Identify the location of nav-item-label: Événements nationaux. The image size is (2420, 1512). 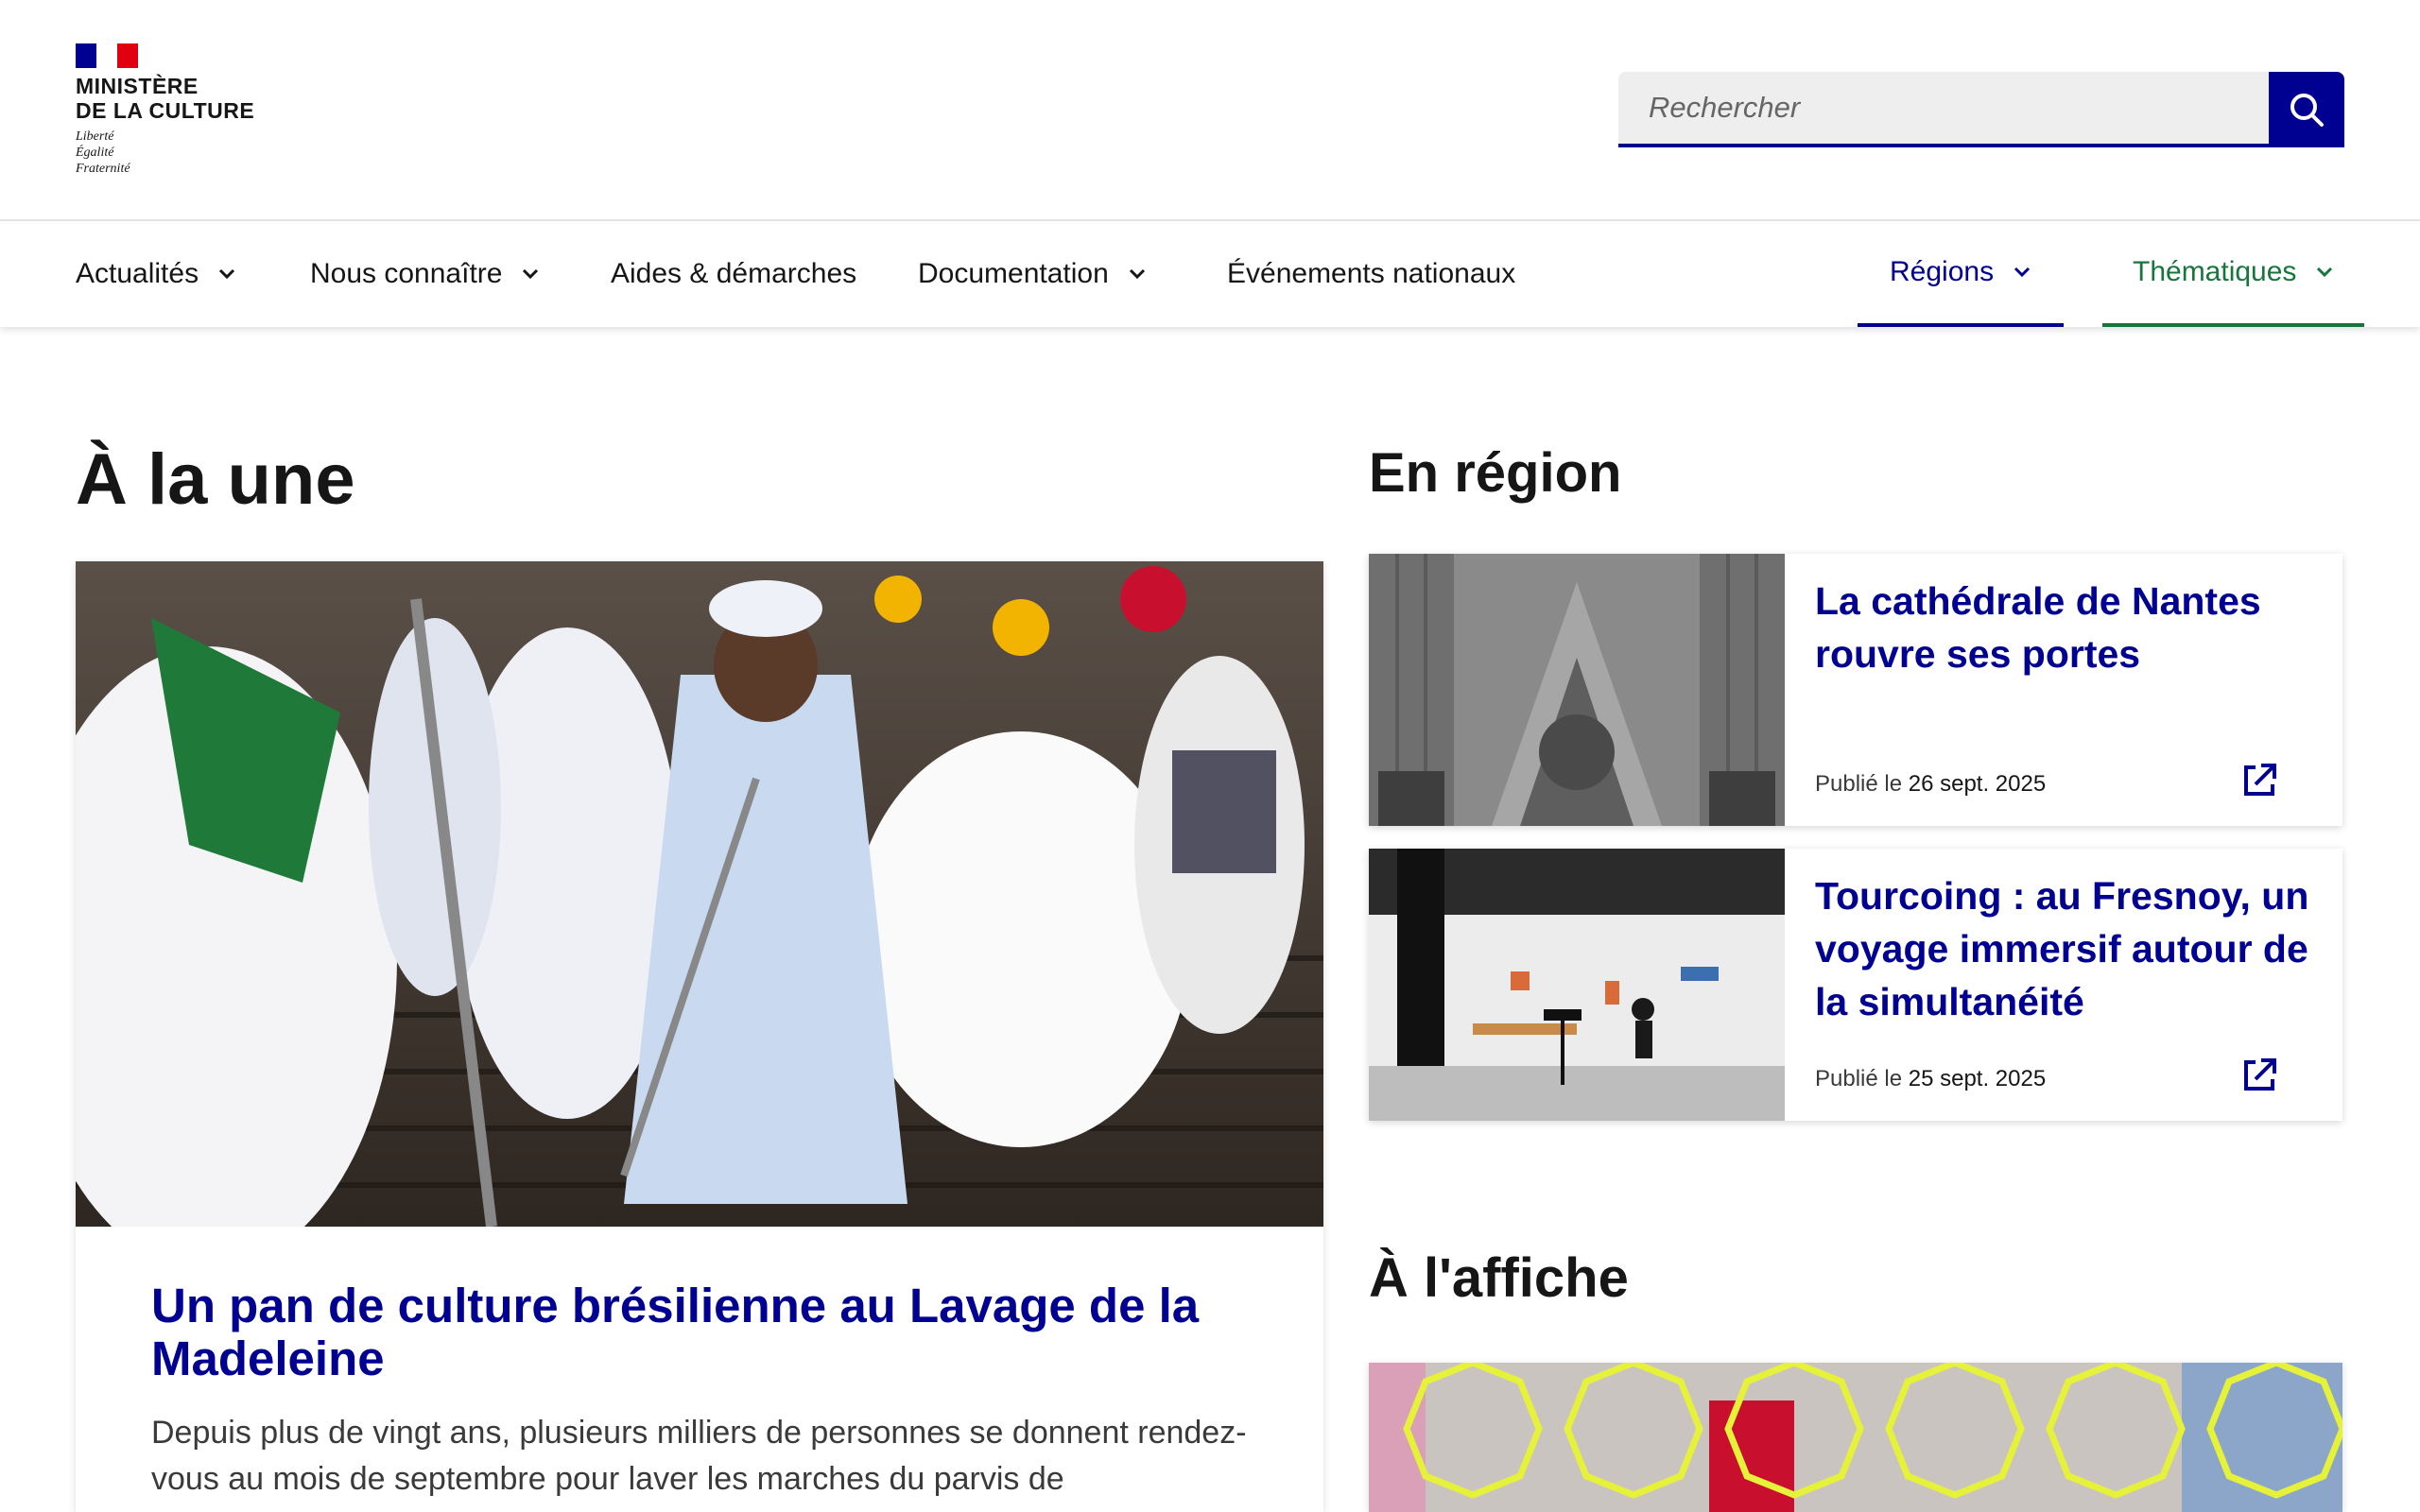
(1371, 273).